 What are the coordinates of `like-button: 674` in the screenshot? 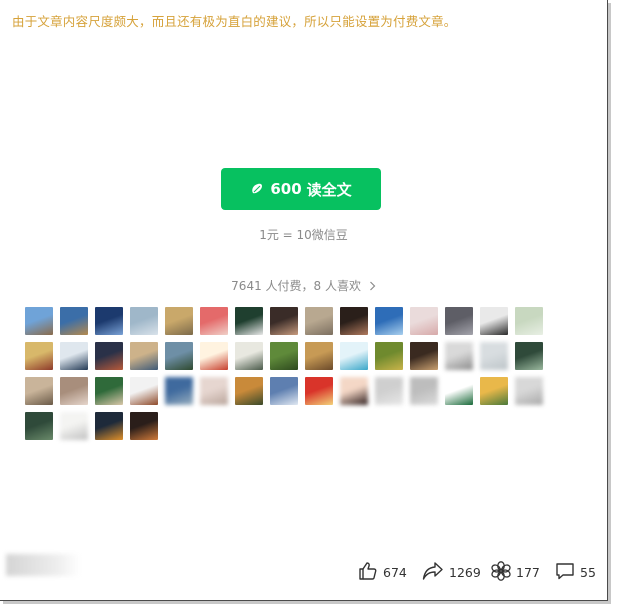 It's located at (382, 572).